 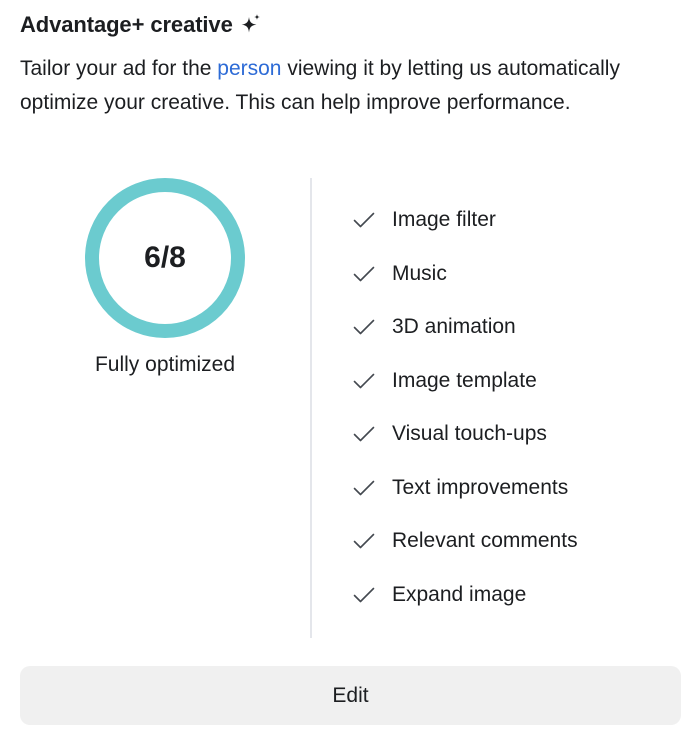 What do you see at coordinates (444, 219) in the screenshot?
I see `feature-label: Image filter` at bounding box center [444, 219].